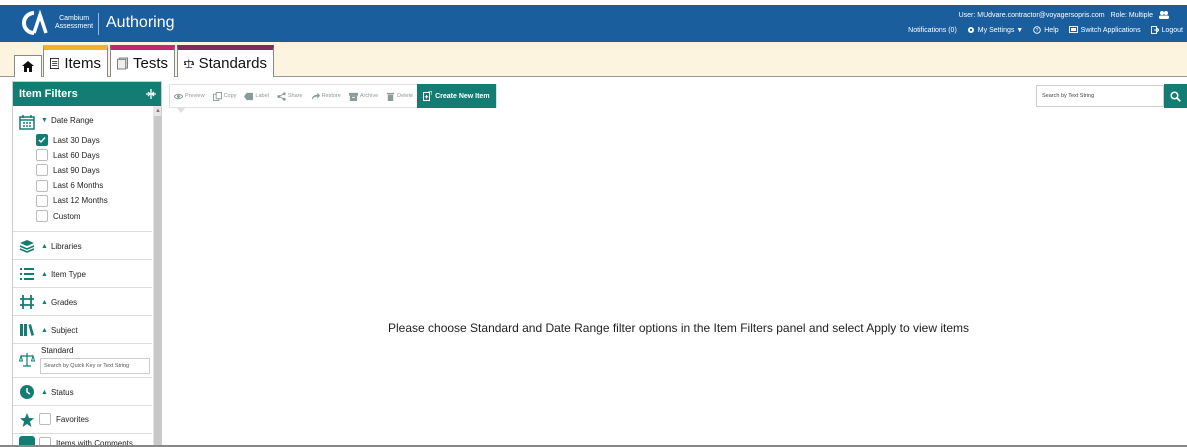 Image resolution: width=1187 pixels, height=447 pixels. I want to click on date-range-option-label: Last 90 Days, so click(76, 170).